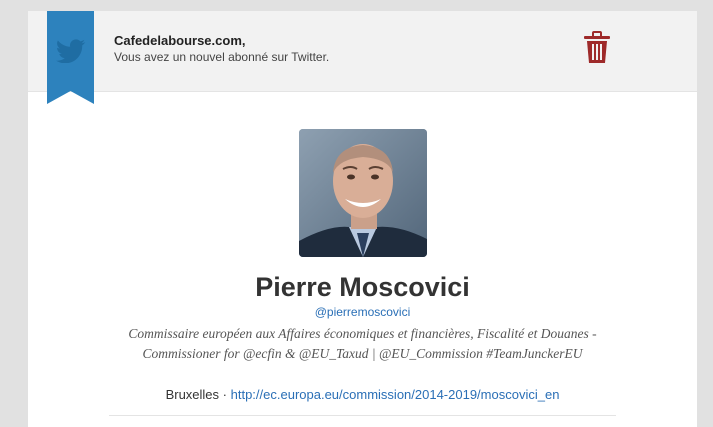  I want to click on profile-handle: @pierremoscovici, so click(362, 312).